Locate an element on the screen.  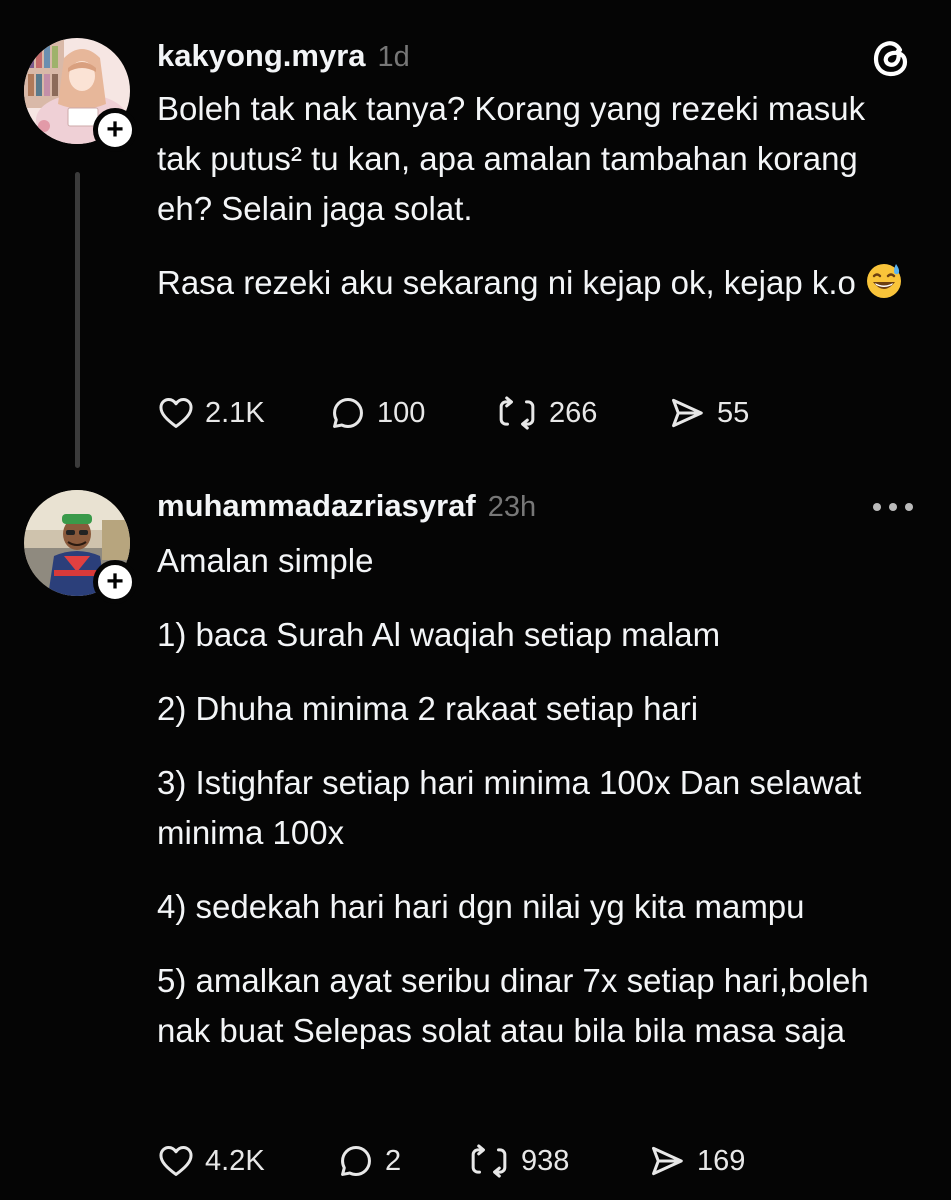
repost-button: 266 is located at coordinates (581, 413).